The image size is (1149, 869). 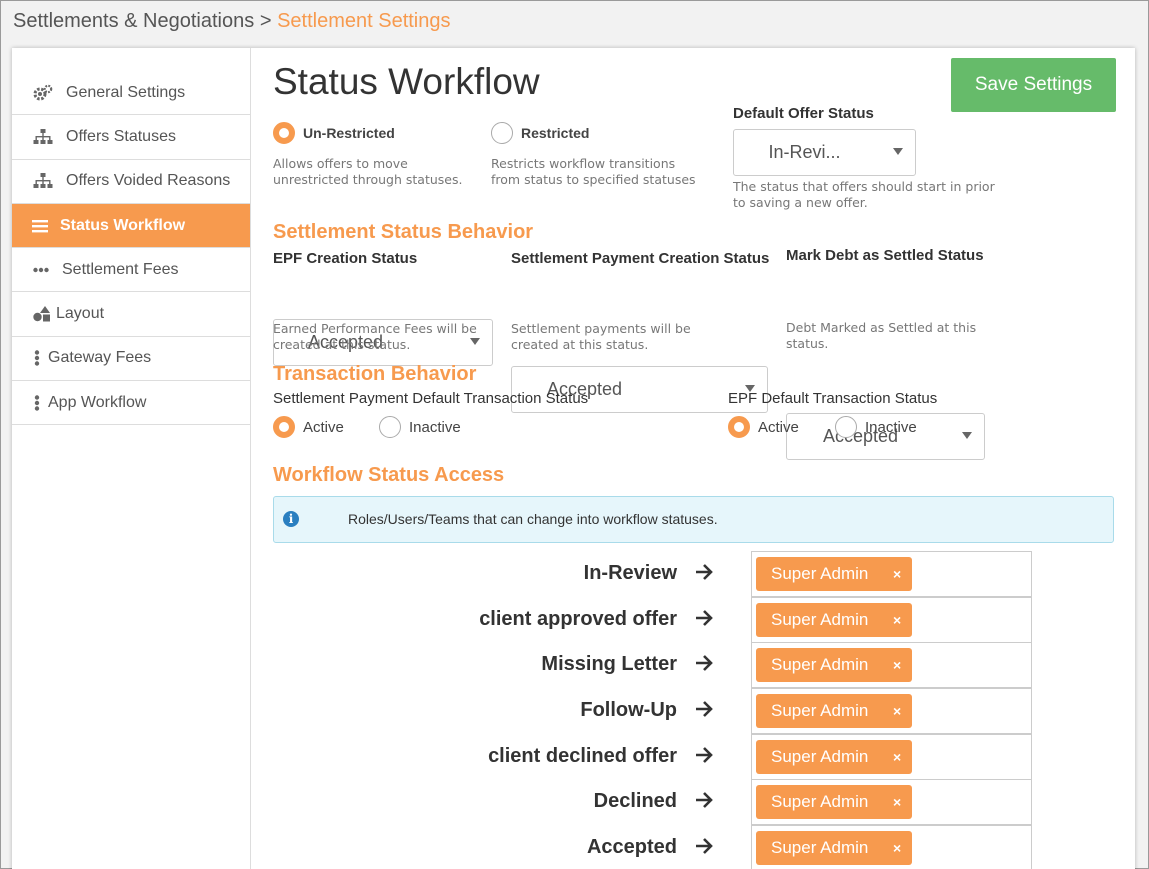 I want to click on mark-debt-settled-status-help: Debt Marked as Settled at this status., so click(x=881, y=335).